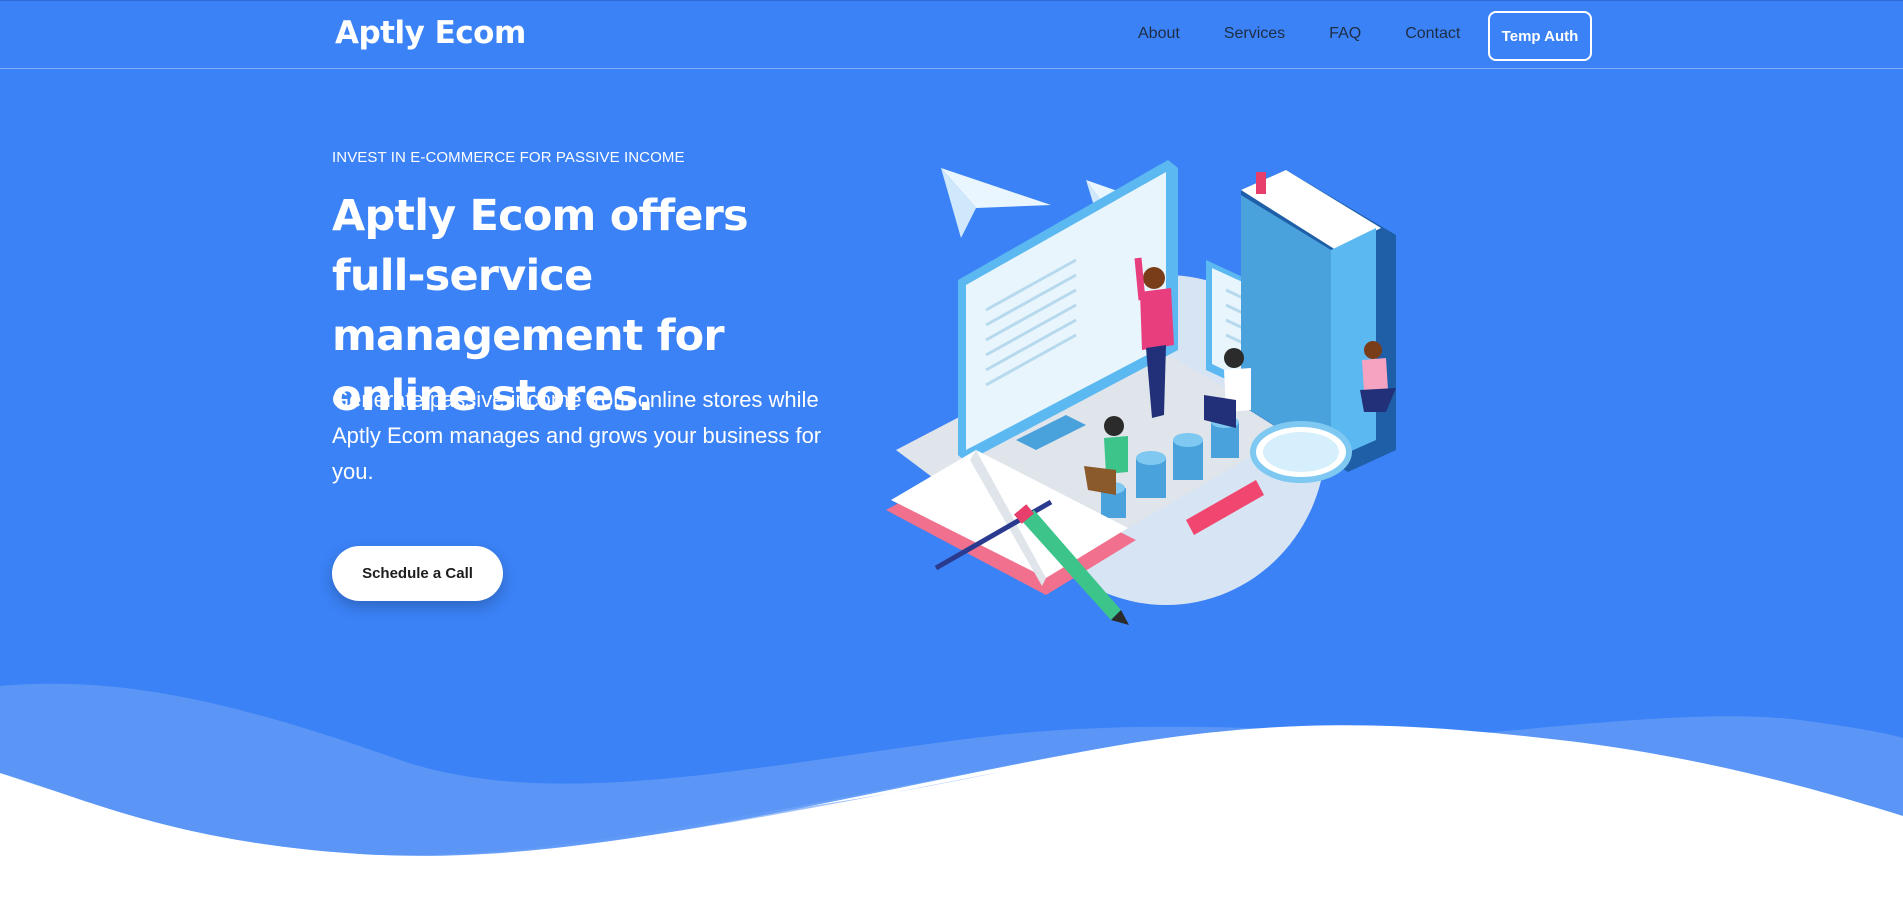  Describe the element at coordinates (508, 157) in the screenshot. I see `hero-eyebrow: INVEST IN E-COMMERCE FOR PASSIVE INCOME` at that location.